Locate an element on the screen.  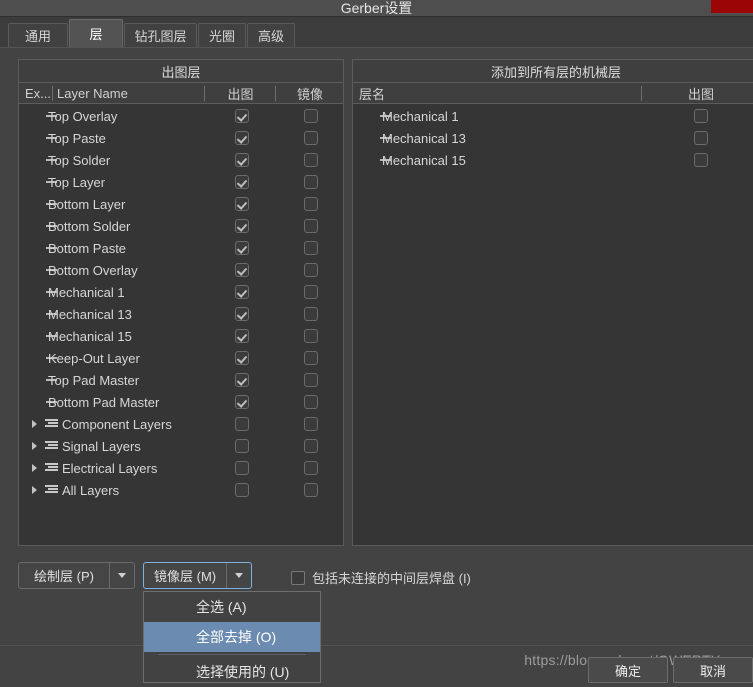
table-row: Electrical Layers is located at coordinates (181, 468).